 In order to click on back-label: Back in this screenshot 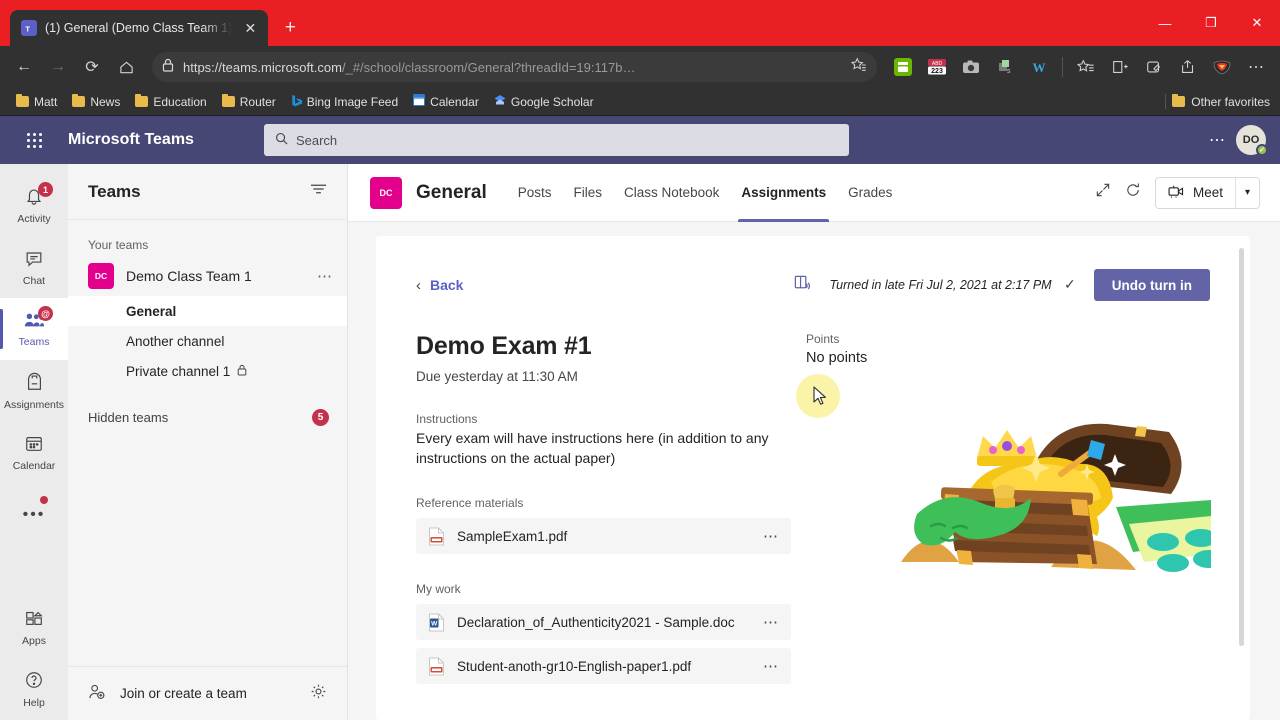, I will do `click(447, 285)`.